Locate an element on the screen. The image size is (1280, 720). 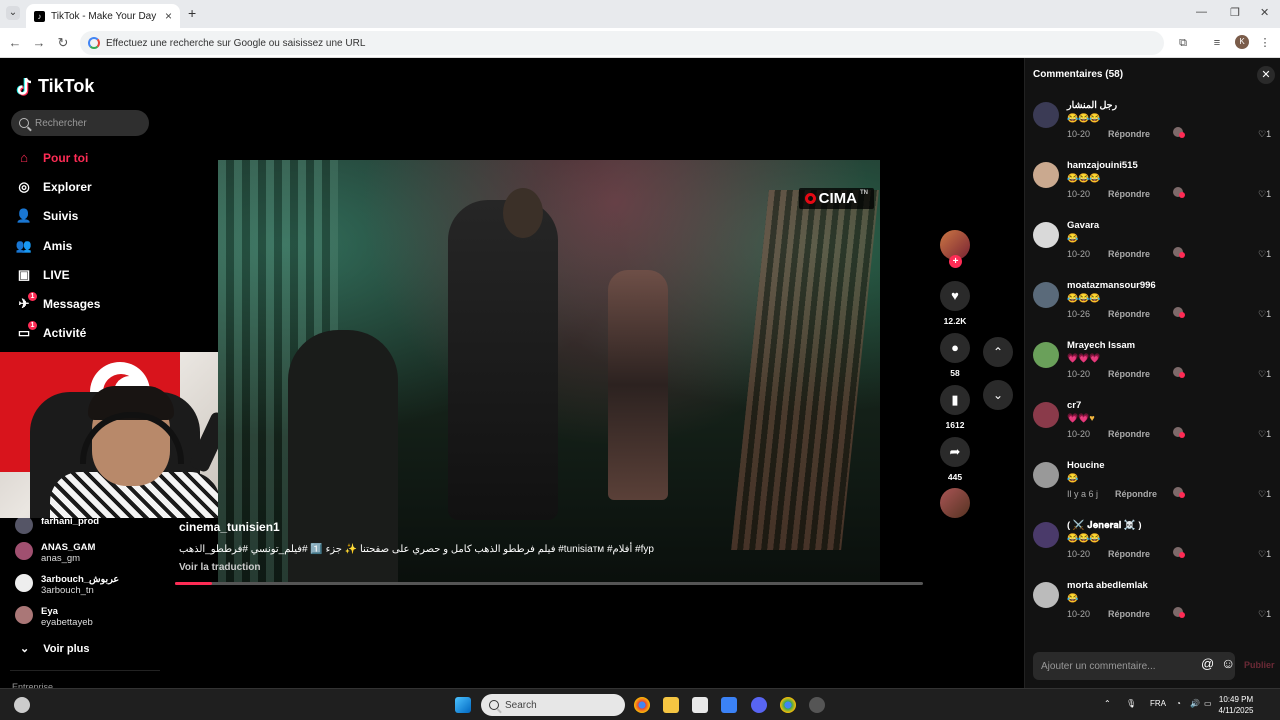
nav-explorer: ◎ Explorer is located at coordinates (53, 187).